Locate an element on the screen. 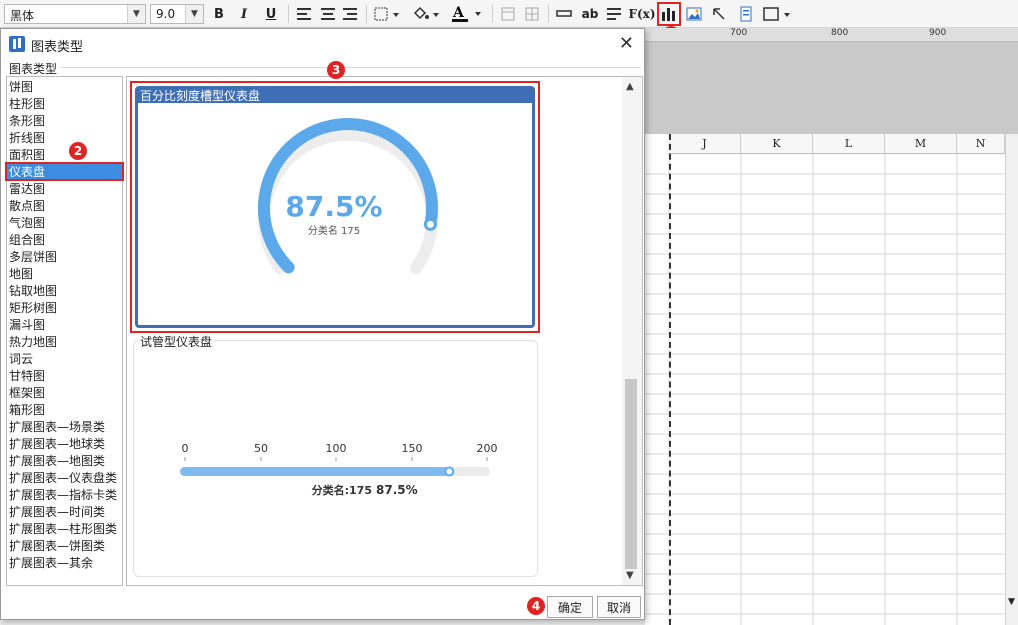  gauge-chart: 87.5% 分类名 175 is located at coordinates (348, 196).